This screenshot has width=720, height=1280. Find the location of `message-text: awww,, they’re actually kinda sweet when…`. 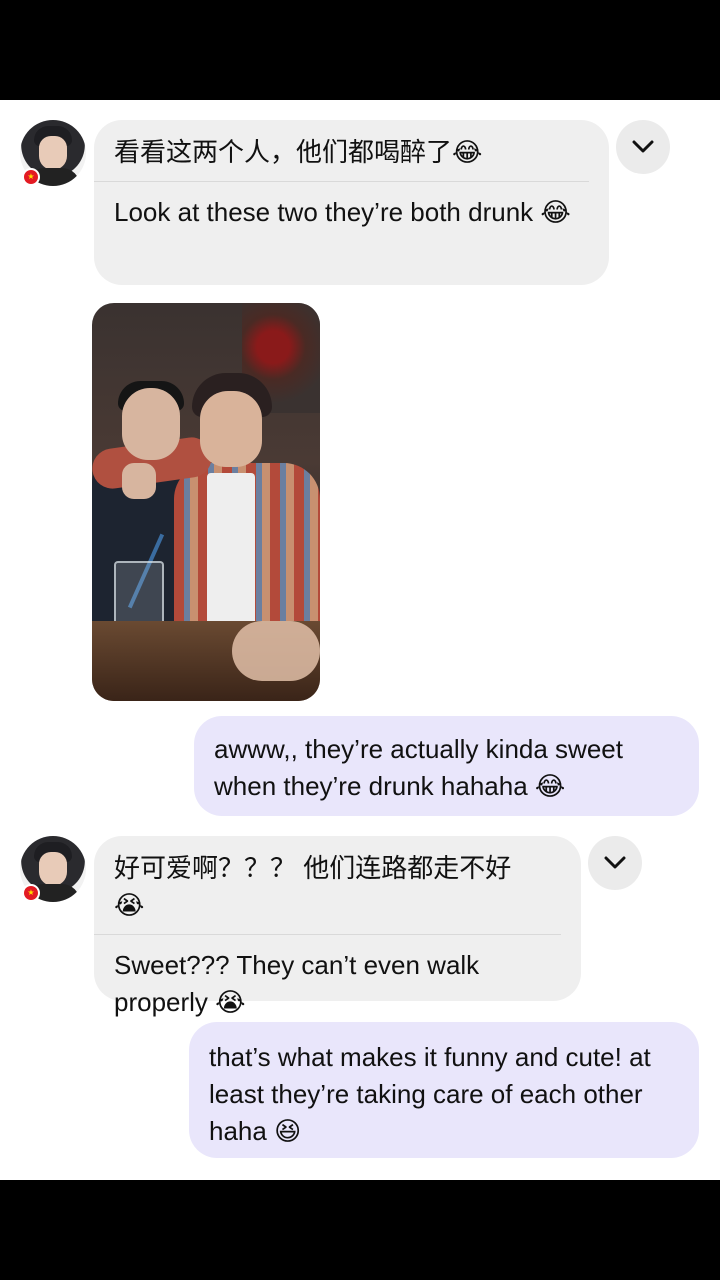

message-text: awww,, they’re actually kinda sweet when… is located at coordinates (418, 767).